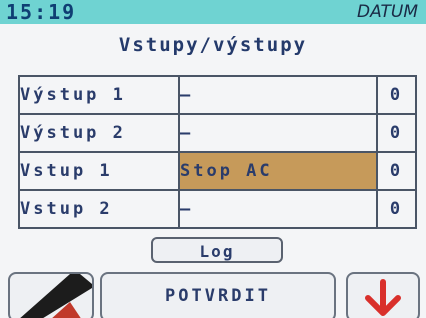 The height and width of the screenshot is (318, 426). I want to click on arrow-down-icon, so click(383, 296).